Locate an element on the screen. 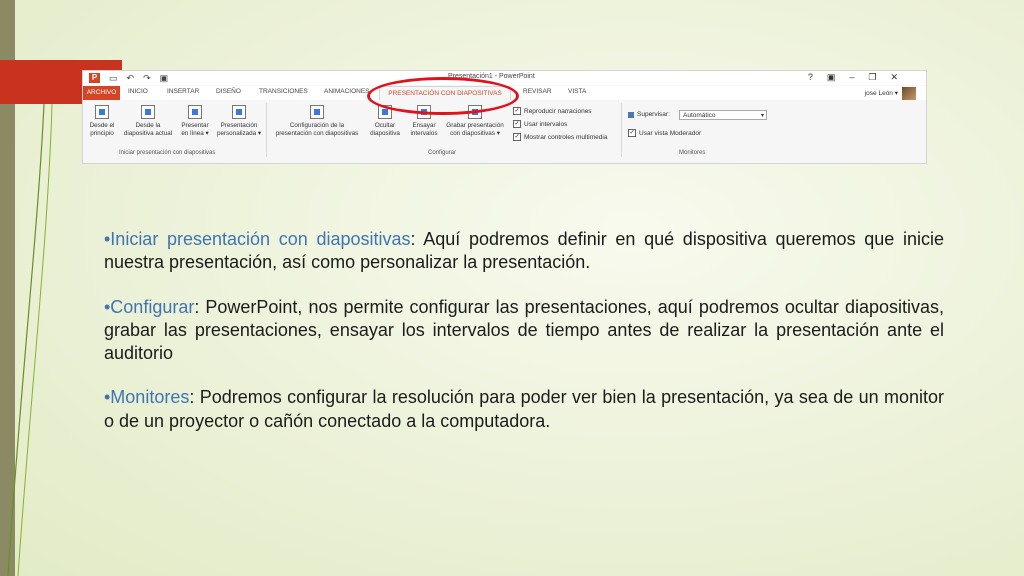 The height and width of the screenshot is (576, 1024). monitor-select: Automático ▾ is located at coordinates (723, 115).